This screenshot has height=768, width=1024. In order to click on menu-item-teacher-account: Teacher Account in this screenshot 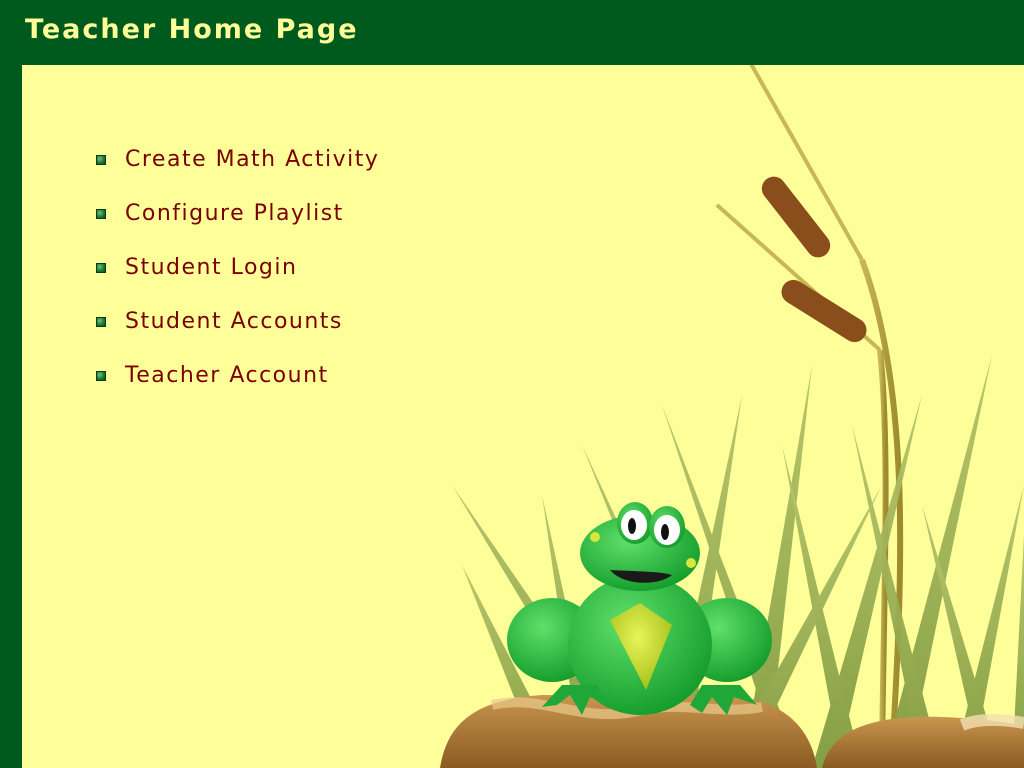, I will do `click(237, 390)`.